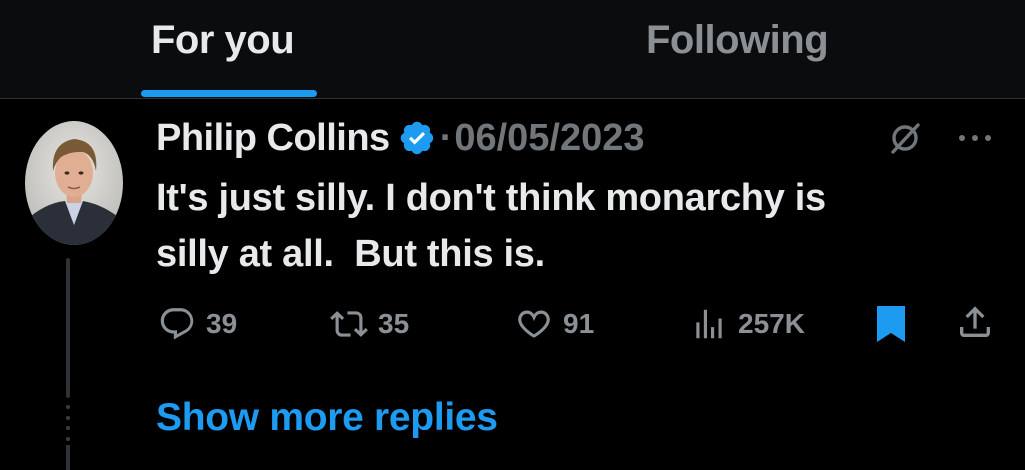 The width and height of the screenshot is (1025, 470). What do you see at coordinates (223, 40) in the screenshot?
I see `tab-for-you: For you` at bounding box center [223, 40].